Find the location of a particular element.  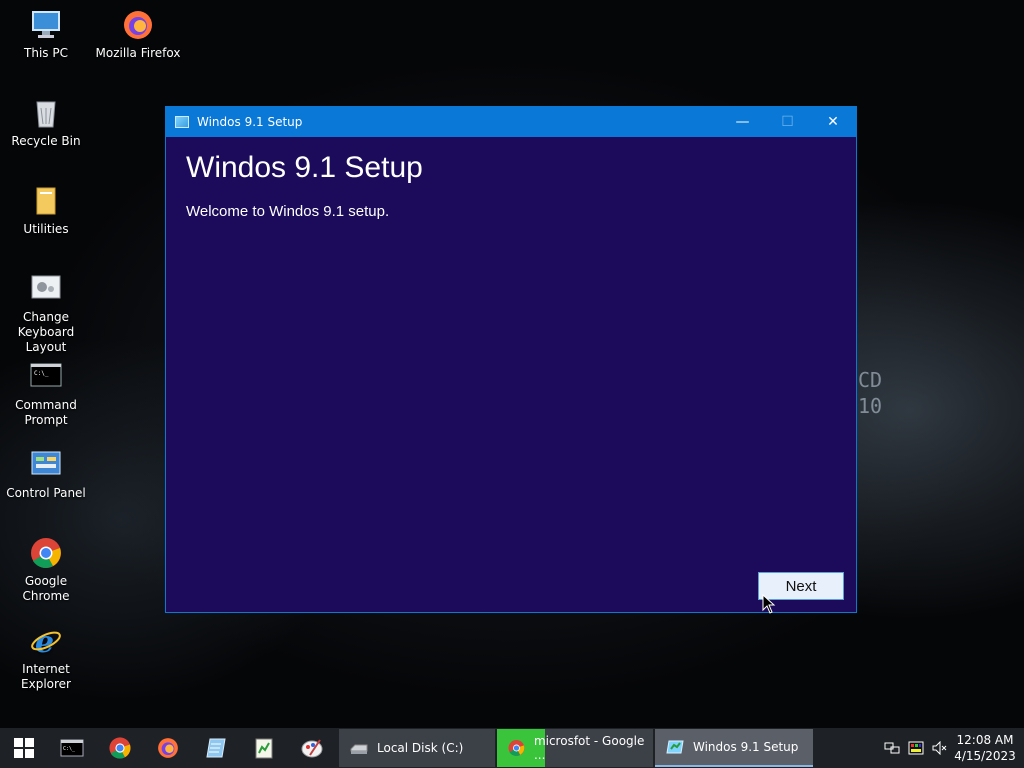

notepad-icon is located at coordinates (216, 748).